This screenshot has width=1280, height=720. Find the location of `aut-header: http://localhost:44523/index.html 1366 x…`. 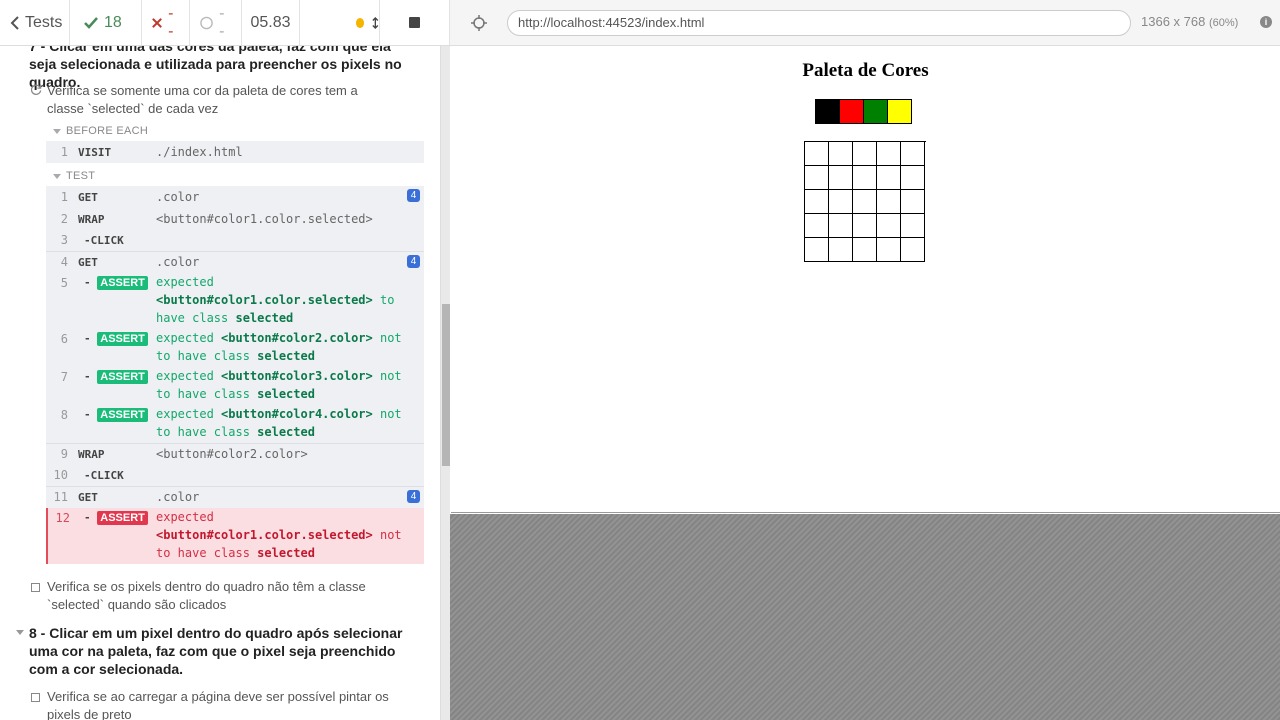

aut-header: http://localhost:44523/index.html 1366 x… is located at coordinates (865, 23).